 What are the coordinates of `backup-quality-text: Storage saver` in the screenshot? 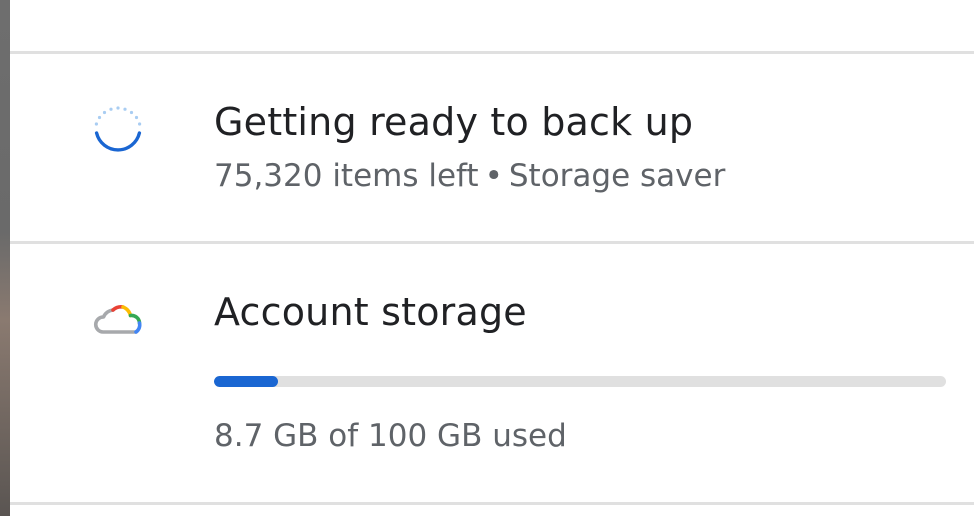 It's located at (617, 176).